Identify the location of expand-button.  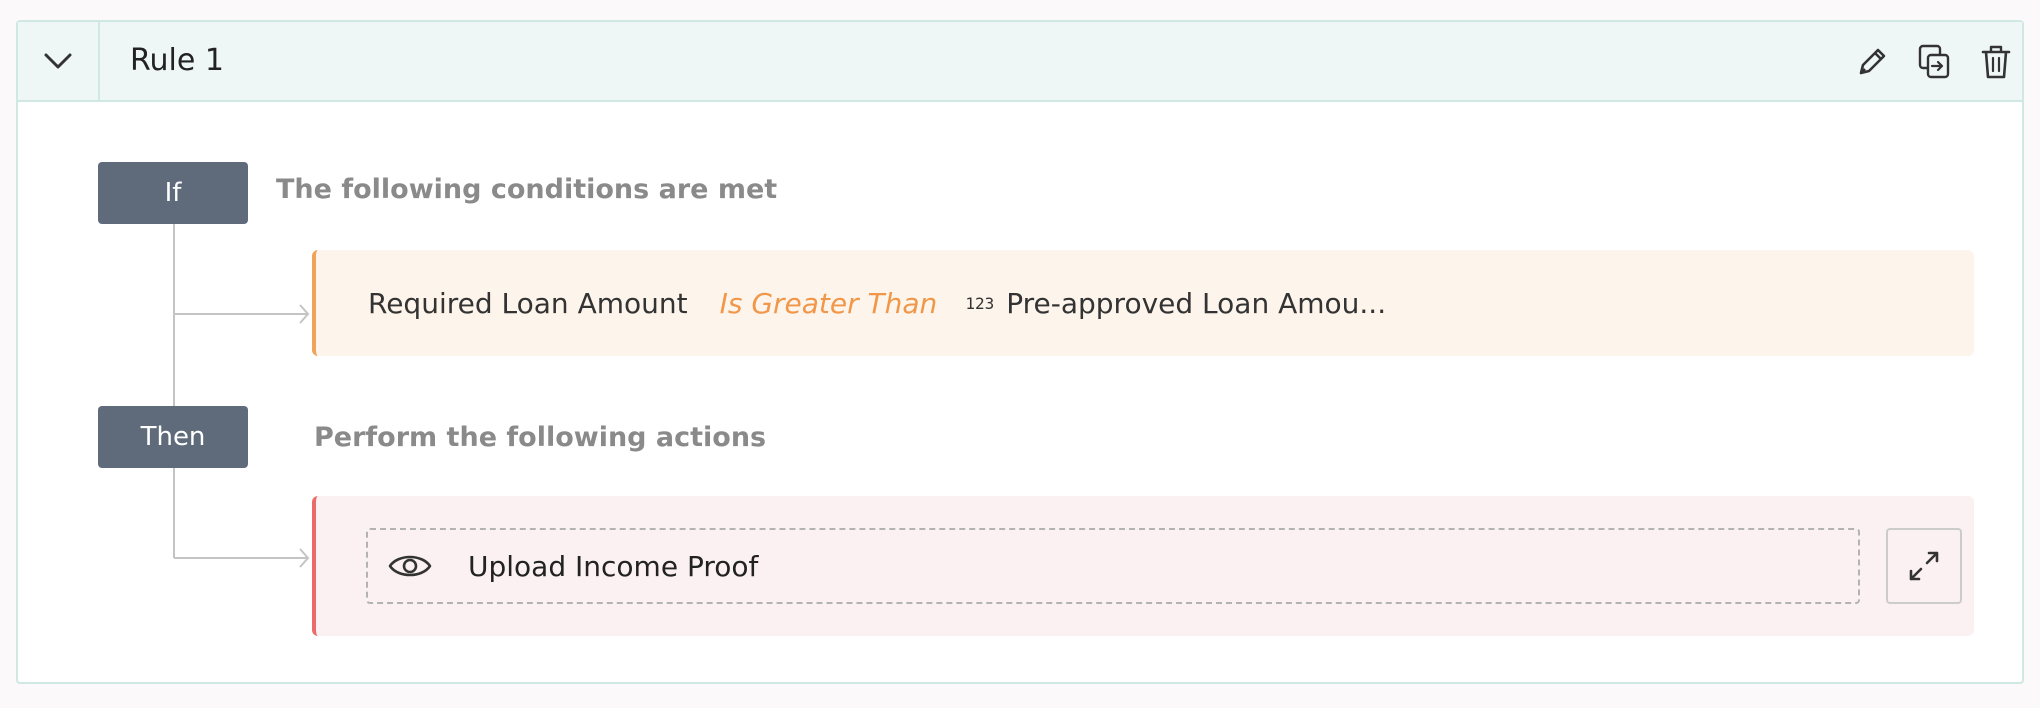
(1924, 566).